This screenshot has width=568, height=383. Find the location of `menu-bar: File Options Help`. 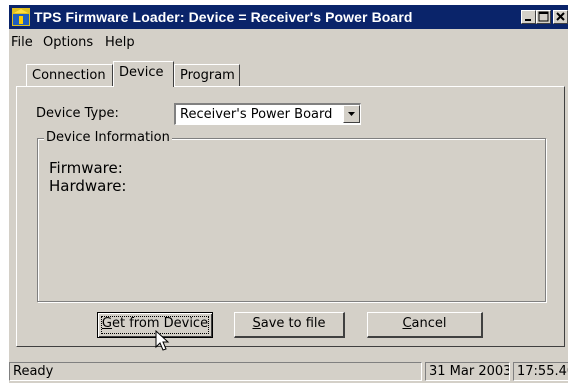

menu-bar: File Options Help is located at coordinates (288, 42).